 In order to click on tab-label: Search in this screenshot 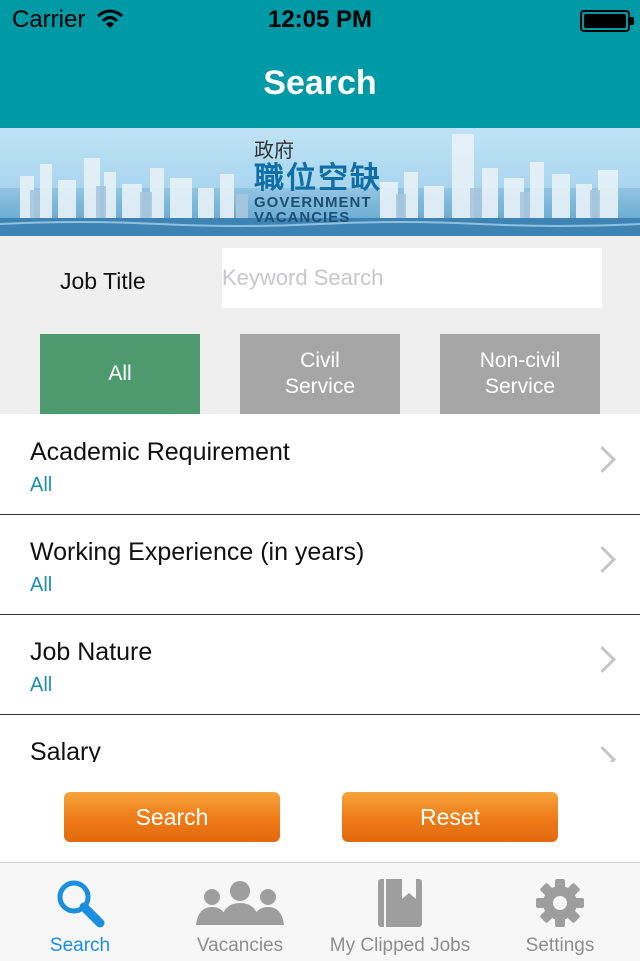, I will do `click(80, 945)`.